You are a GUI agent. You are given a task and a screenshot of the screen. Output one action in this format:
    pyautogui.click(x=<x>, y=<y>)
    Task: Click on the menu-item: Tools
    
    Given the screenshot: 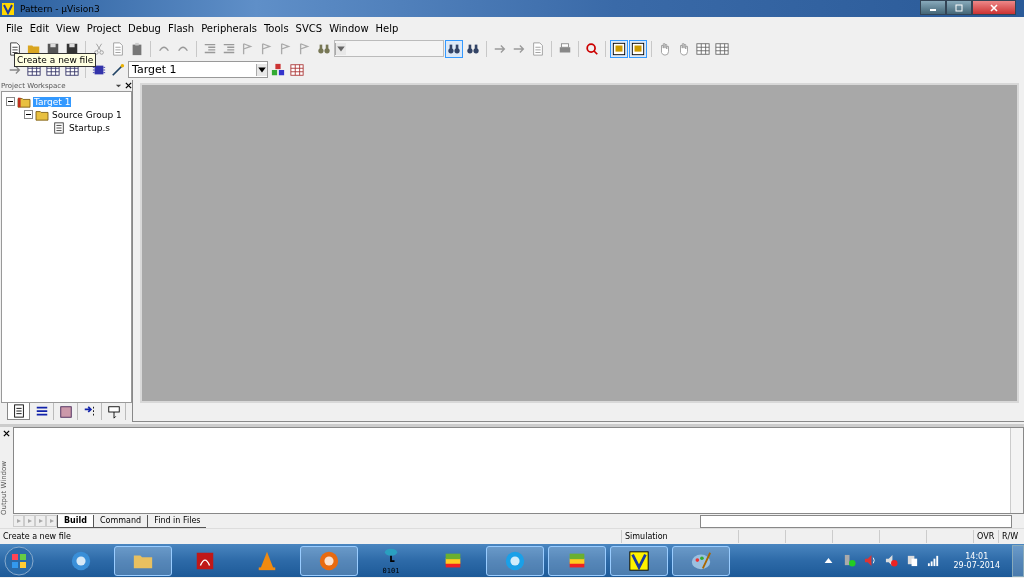 What is the action you would take?
    pyautogui.click(x=276, y=28)
    